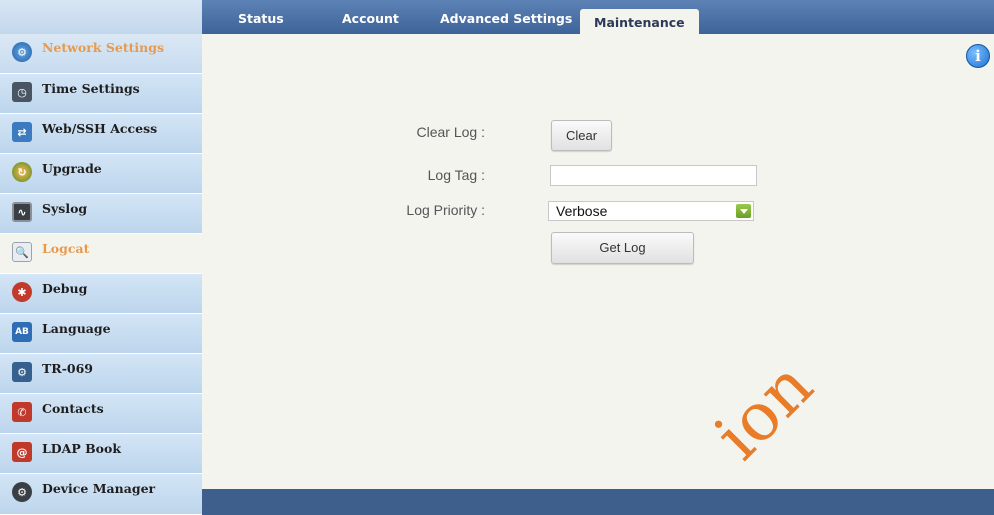 The height and width of the screenshot is (515, 994). Describe the element at coordinates (582, 211) in the screenshot. I see `log-priority-value: Verbose` at that location.